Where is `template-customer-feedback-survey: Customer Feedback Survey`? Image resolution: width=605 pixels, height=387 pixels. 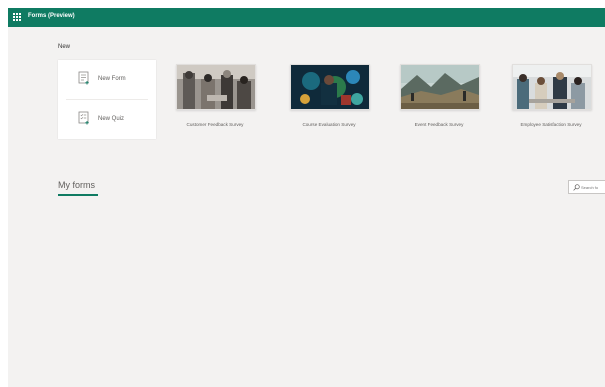 template-customer-feedback-survey: Customer Feedback Survey is located at coordinates (215, 100).